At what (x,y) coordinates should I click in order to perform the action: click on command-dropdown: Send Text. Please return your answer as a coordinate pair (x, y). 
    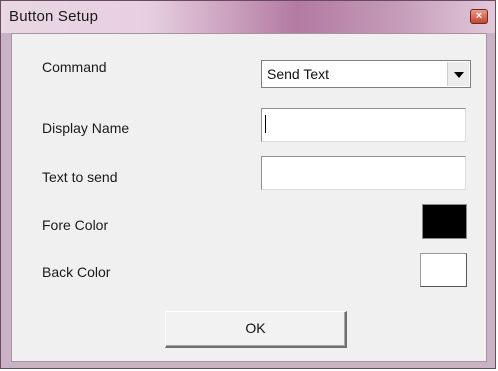
    Looking at the image, I should click on (366, 74).